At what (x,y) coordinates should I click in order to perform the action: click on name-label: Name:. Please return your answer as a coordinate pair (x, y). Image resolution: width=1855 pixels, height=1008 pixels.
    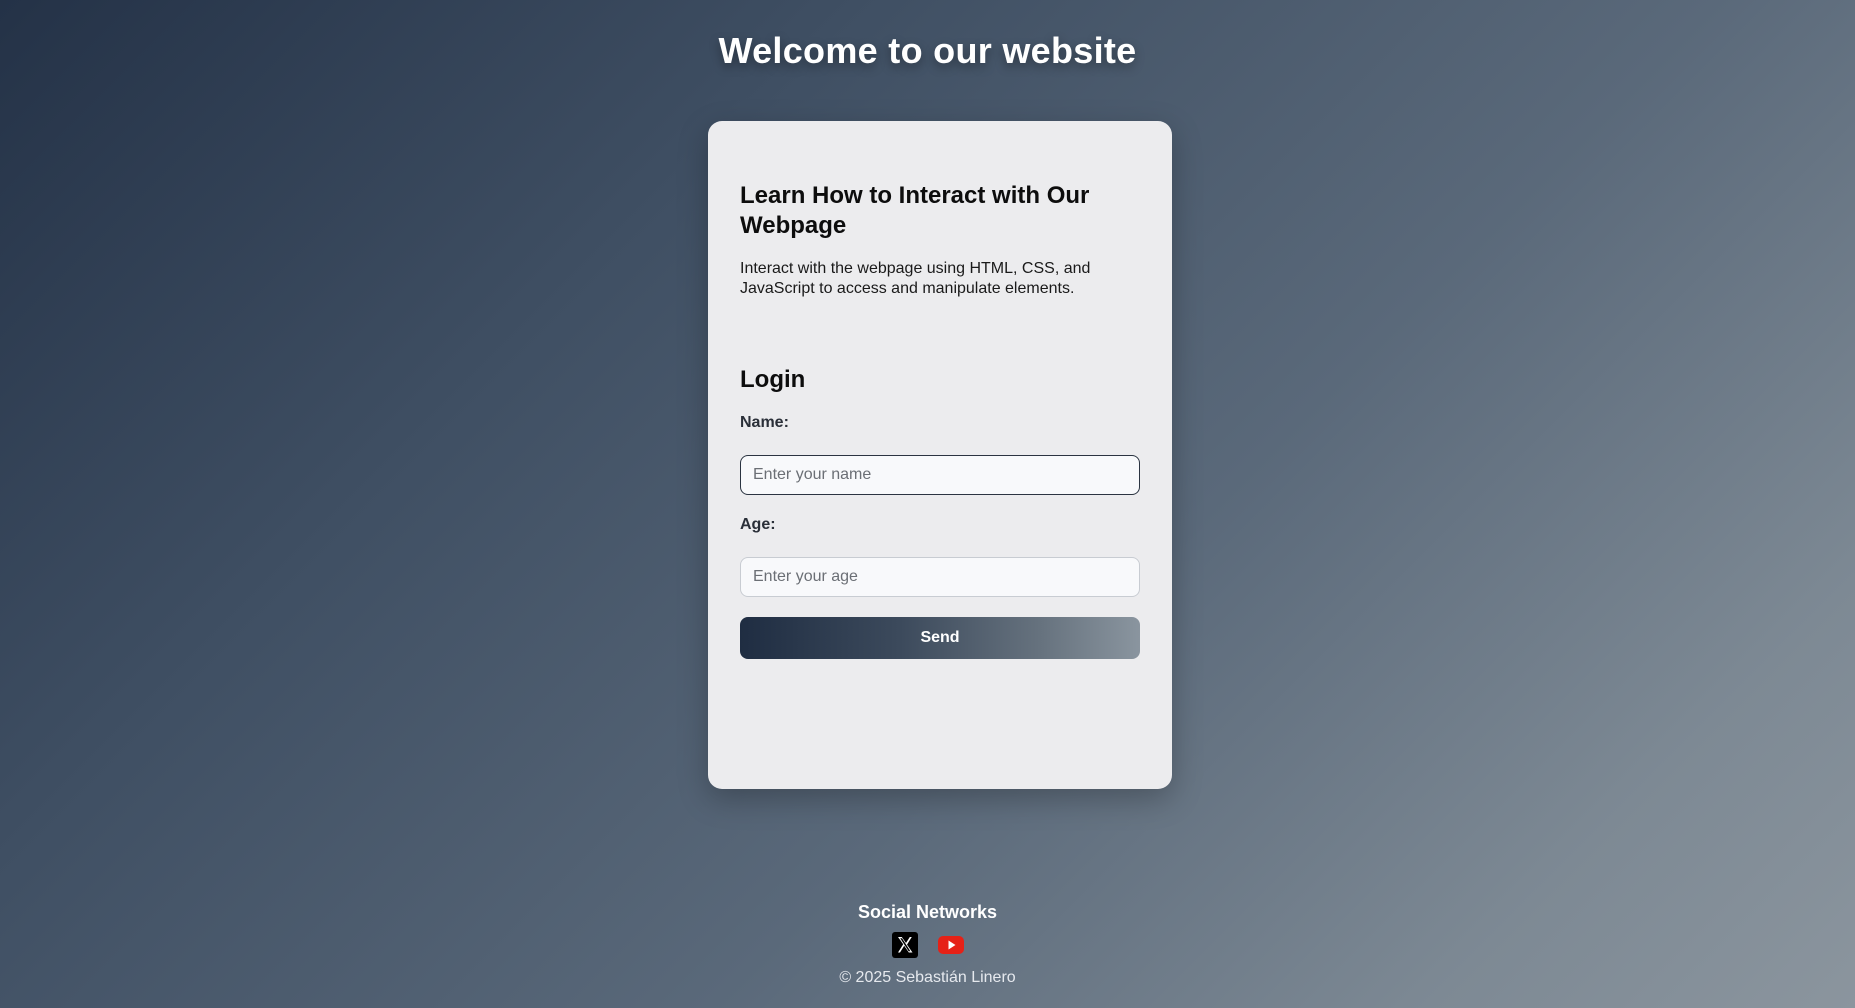
    Looking at the image, I should click on (764, 422).